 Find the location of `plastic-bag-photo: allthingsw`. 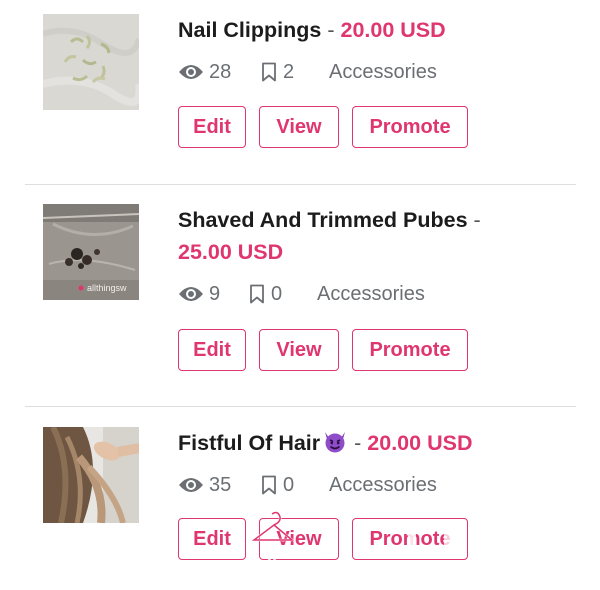

plastic-bag-photo: allthingsw is located at coordinates (91, 252).